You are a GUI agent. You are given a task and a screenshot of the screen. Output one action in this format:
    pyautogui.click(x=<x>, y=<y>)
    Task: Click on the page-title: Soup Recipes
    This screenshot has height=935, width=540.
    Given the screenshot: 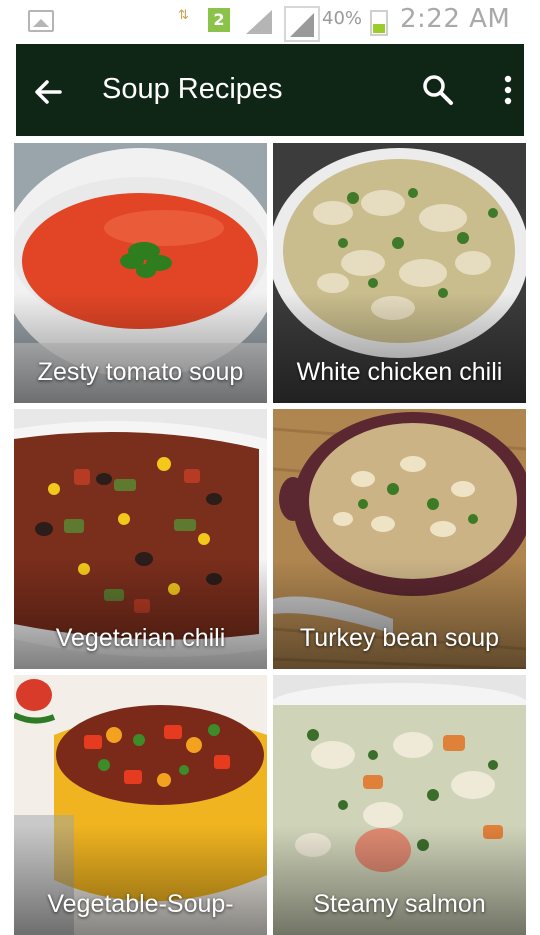 What is the action you would take?
    pyautogui.click(x=192, y=89)
    